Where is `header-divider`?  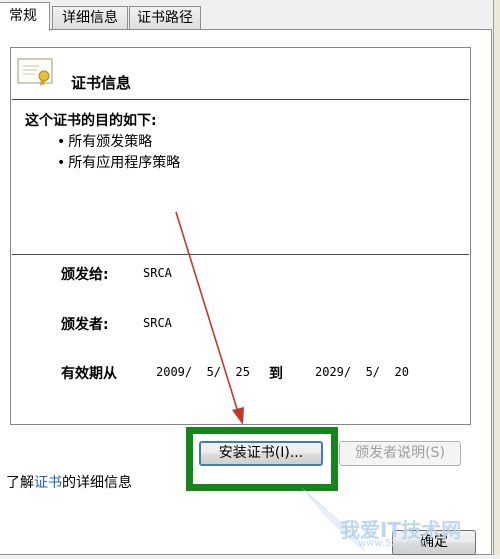
header-divider is located at coordinates (240, 99).